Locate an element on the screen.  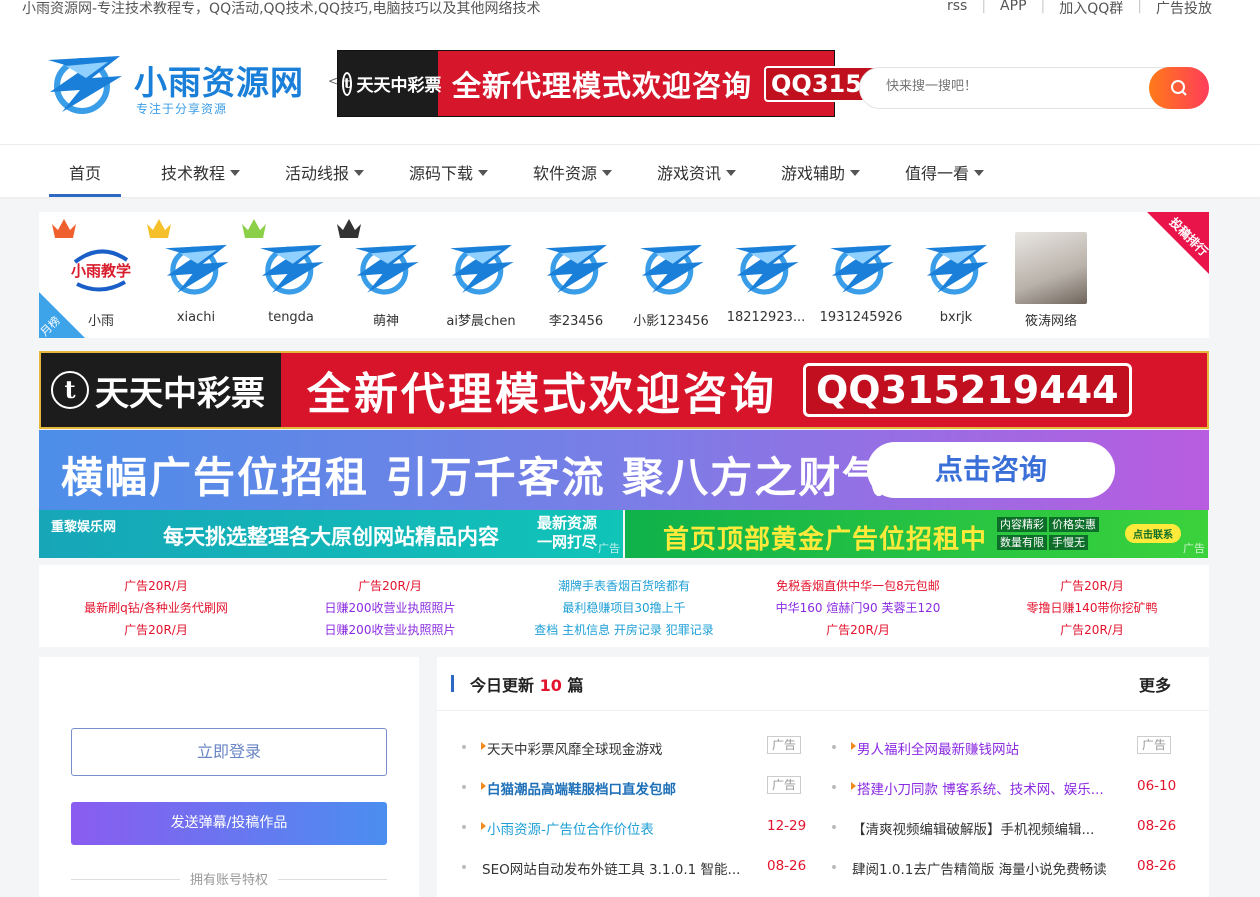
text-ad-link: 中华160 煊赫门90 芙蓉王120 is located at coordinates (858, 608).